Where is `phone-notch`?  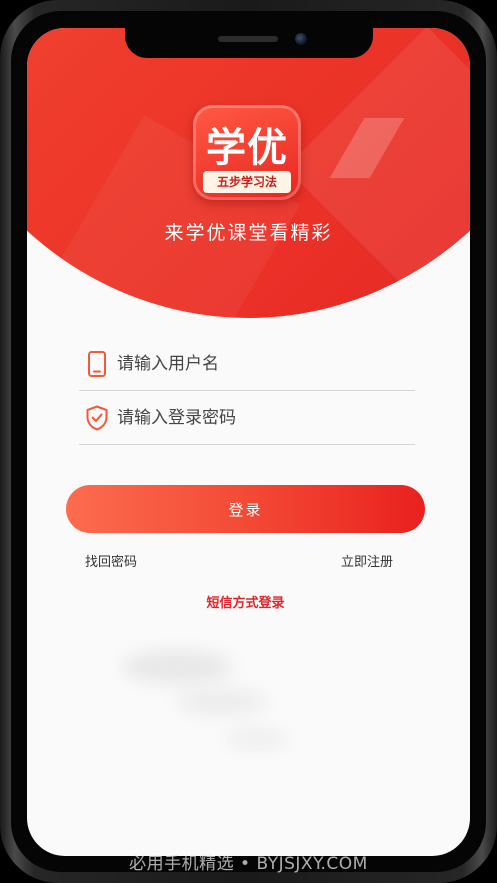 phone-notch is located at coordinates (249, 42).